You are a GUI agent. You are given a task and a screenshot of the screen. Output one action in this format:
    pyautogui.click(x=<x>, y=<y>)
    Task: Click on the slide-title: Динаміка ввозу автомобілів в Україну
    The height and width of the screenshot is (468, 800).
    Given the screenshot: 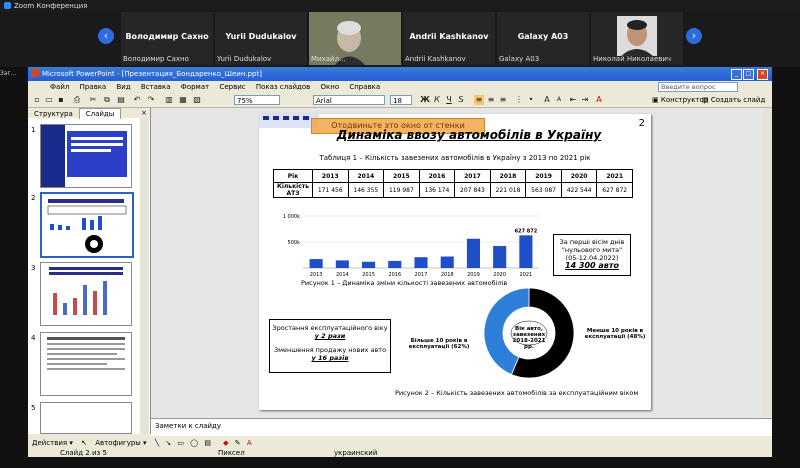 What is the action you would take?
    pyautogui.click(x=469, y=135)
    